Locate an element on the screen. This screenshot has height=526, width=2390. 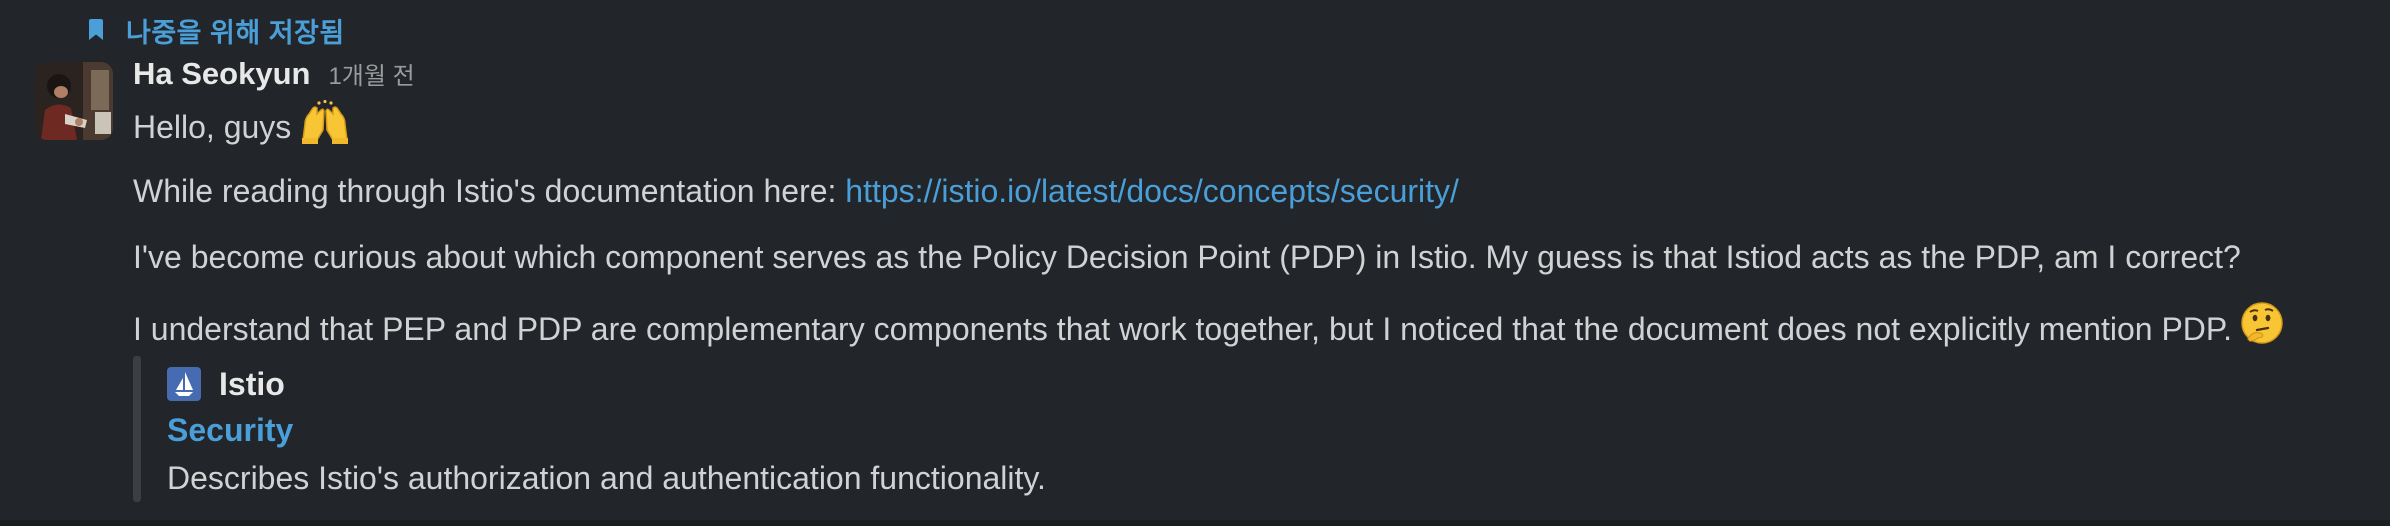
link-preview-site: Istio is located at coordinates (226, 384).